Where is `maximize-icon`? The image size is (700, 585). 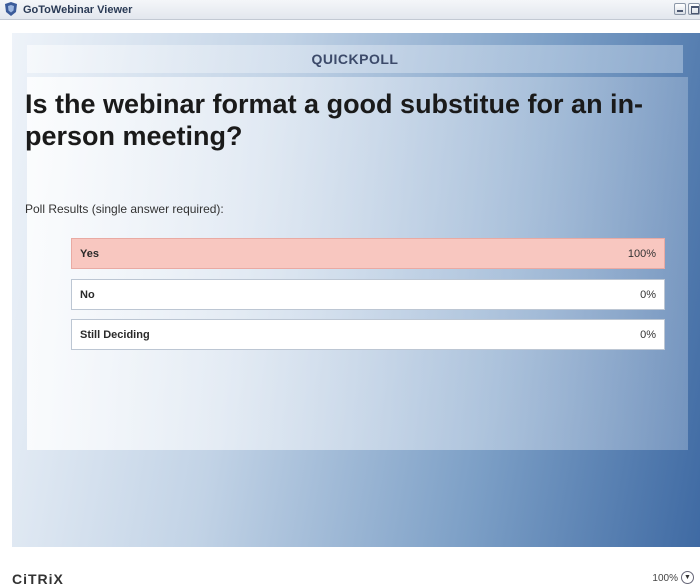 maximize-icon is located at coordinates (694, 9).